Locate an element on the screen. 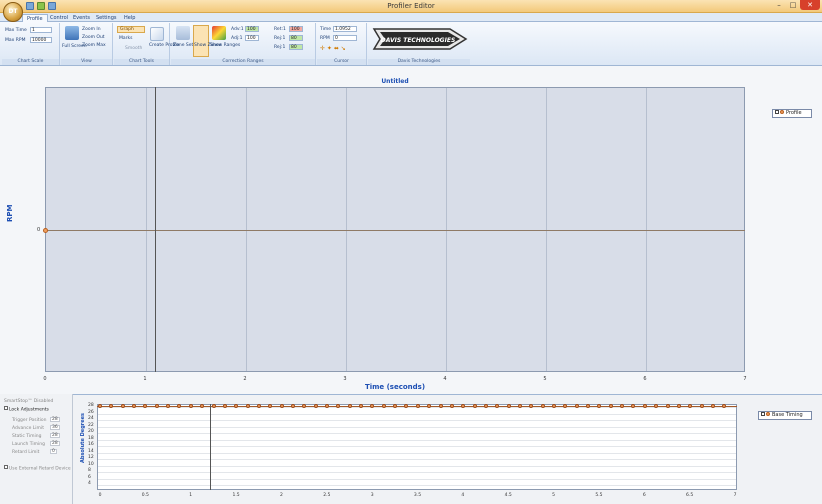 The width and height of the screenshot is (822, 504). cursor-move-icons: ✛ ✦ ⬌ ↘ is located at coordinates (333, 48).